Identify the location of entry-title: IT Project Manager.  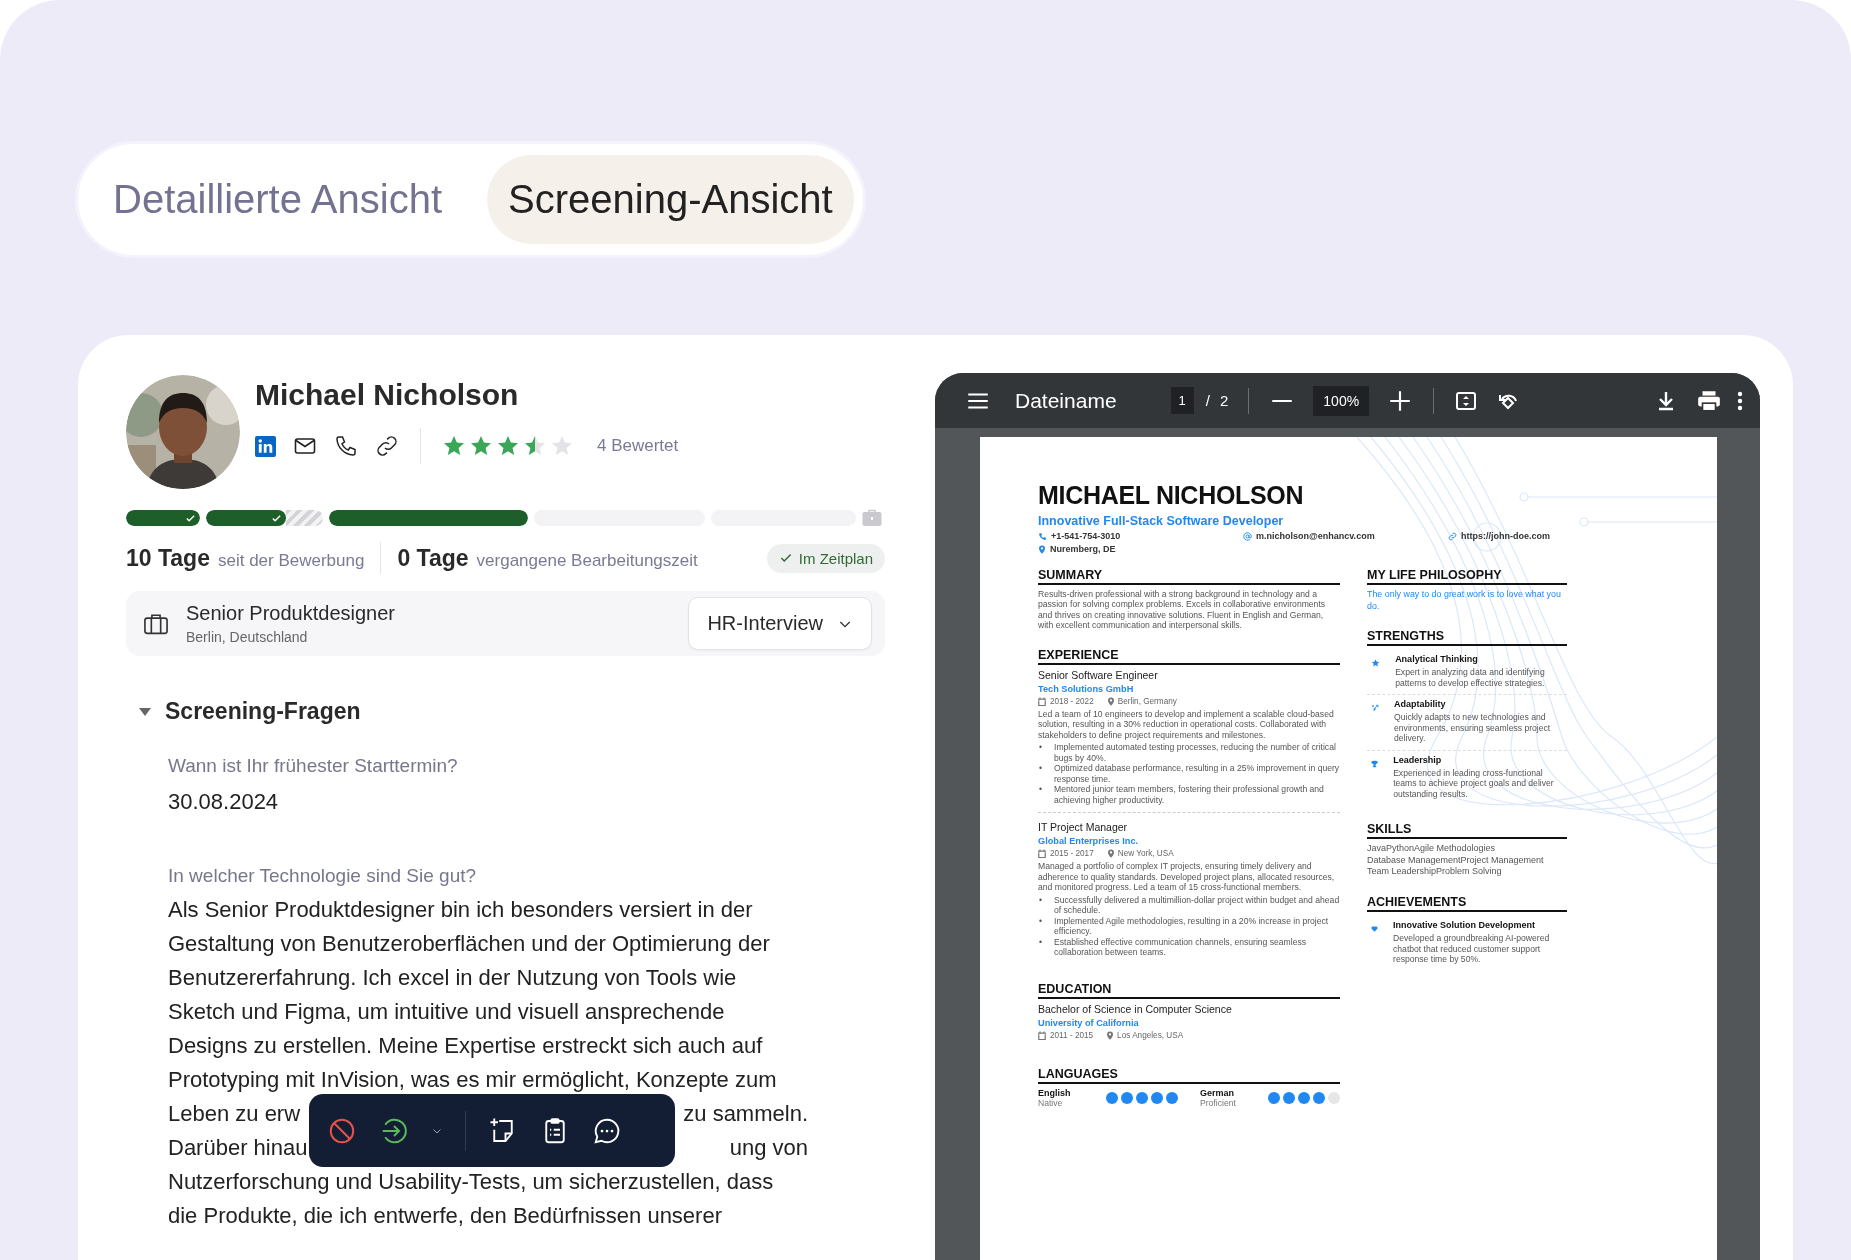
(1083, 827).